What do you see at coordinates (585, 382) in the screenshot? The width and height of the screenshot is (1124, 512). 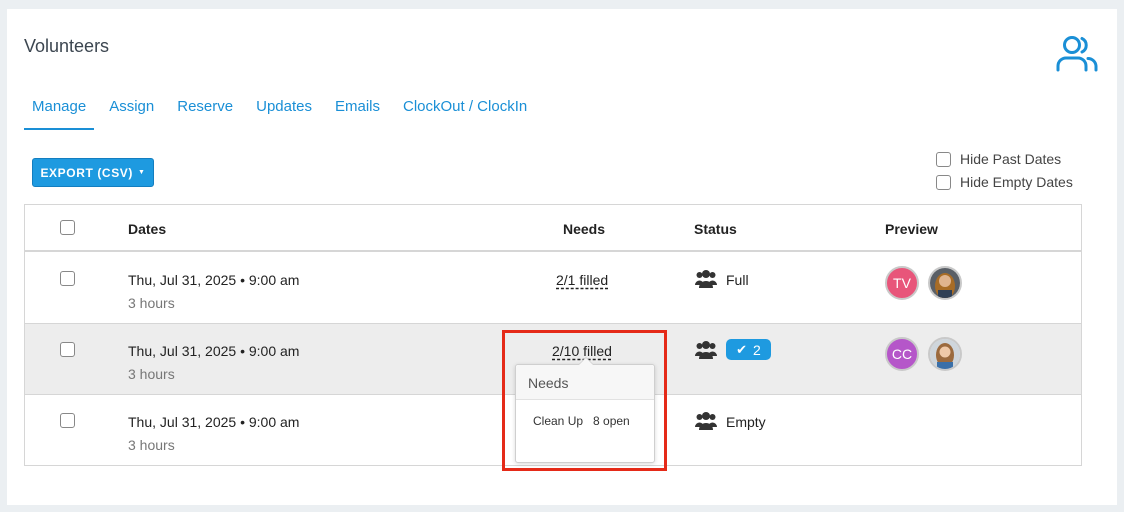 I see `popover-title: Needs` at bounding box center [585, 382].